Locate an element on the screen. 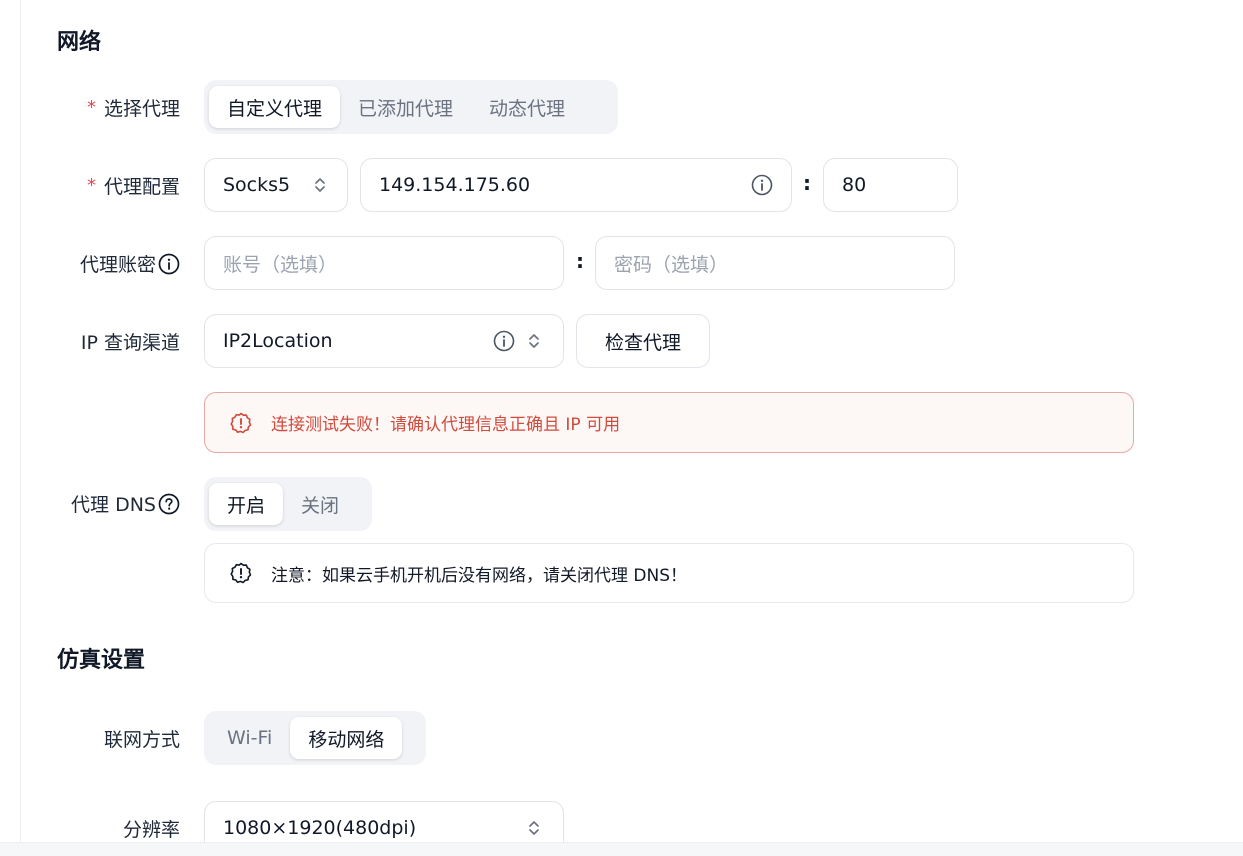 Image resolution: width=1243 pixels, height=856 pixels. proxy-dns-label: 代理 DNS is located at coordinates (125, 503).